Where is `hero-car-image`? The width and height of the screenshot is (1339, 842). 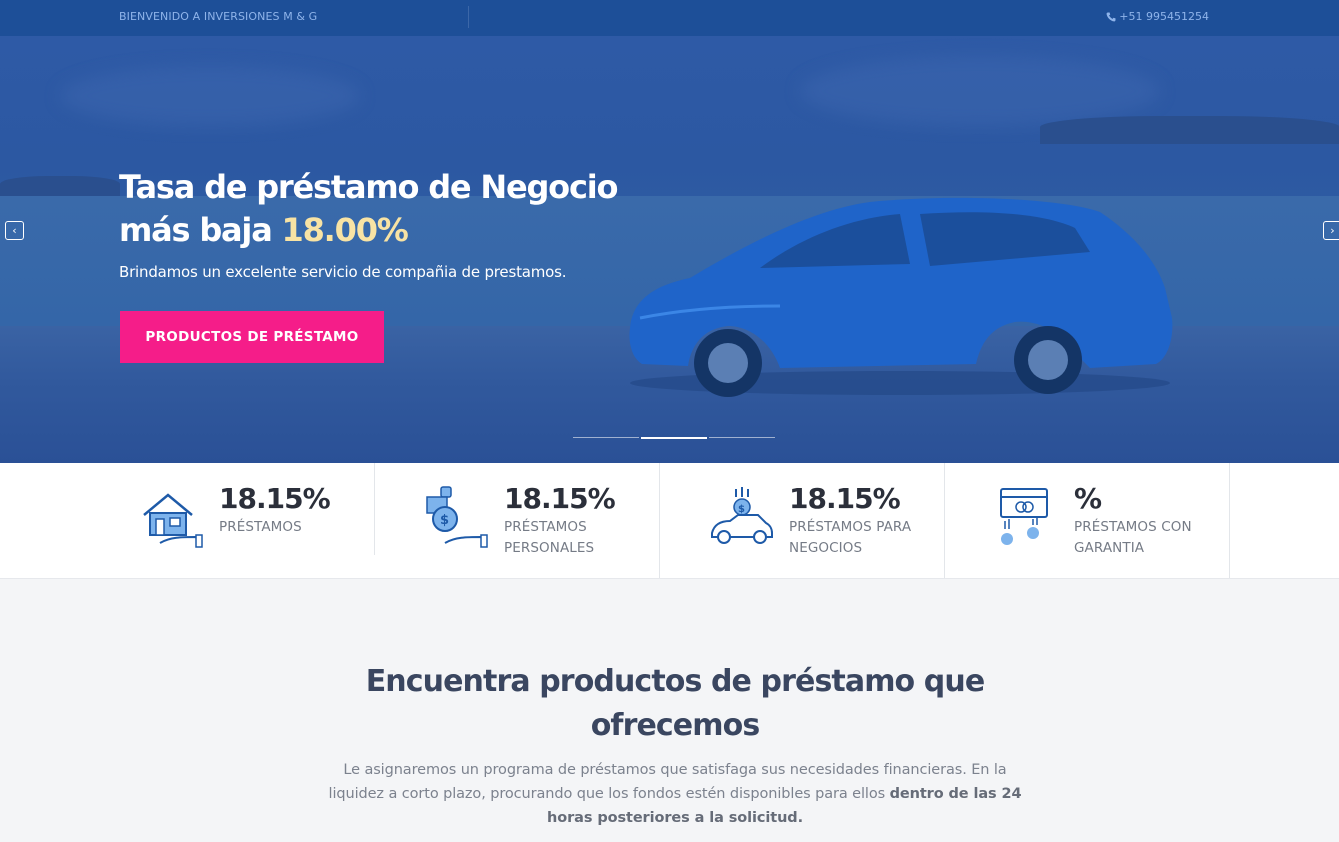 hero-car-image is located at coordinates (901, 297).